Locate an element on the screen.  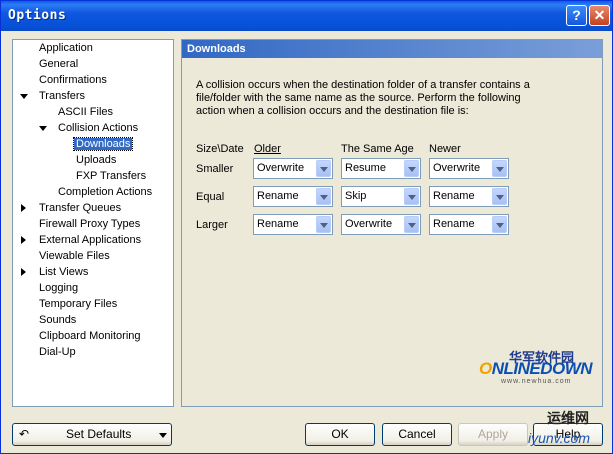
row-label-equal: Equal is located at coordinates (210, 197).